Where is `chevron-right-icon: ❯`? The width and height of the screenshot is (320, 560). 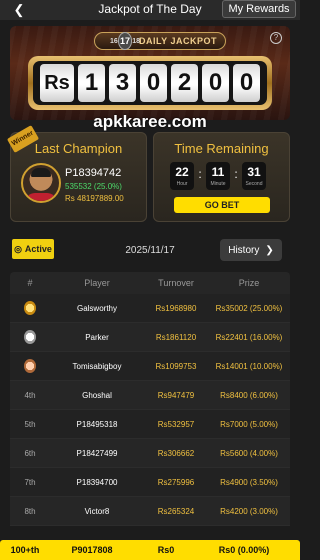 chevron-right-icon: ❯ is located at coordinates (269, 250).